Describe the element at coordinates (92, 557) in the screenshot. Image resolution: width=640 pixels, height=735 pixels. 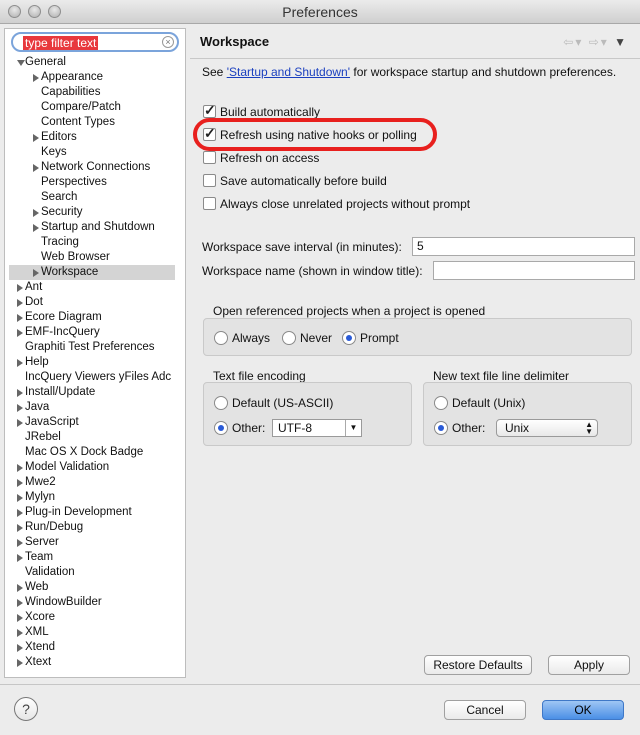
I see `tree-item: Team` at that location.